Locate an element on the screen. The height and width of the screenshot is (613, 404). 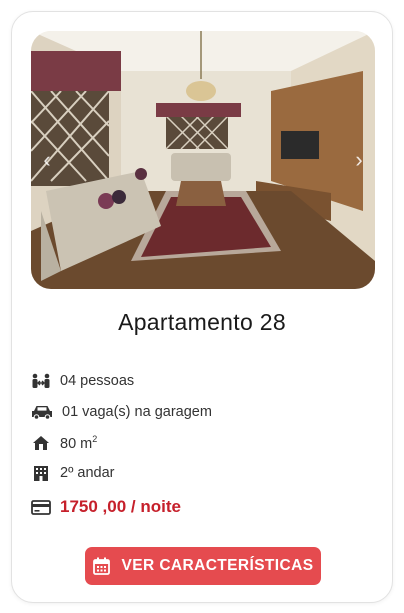
view-features-button: VER CARACTERÍSTICAS is located at coordinates (203, 566).